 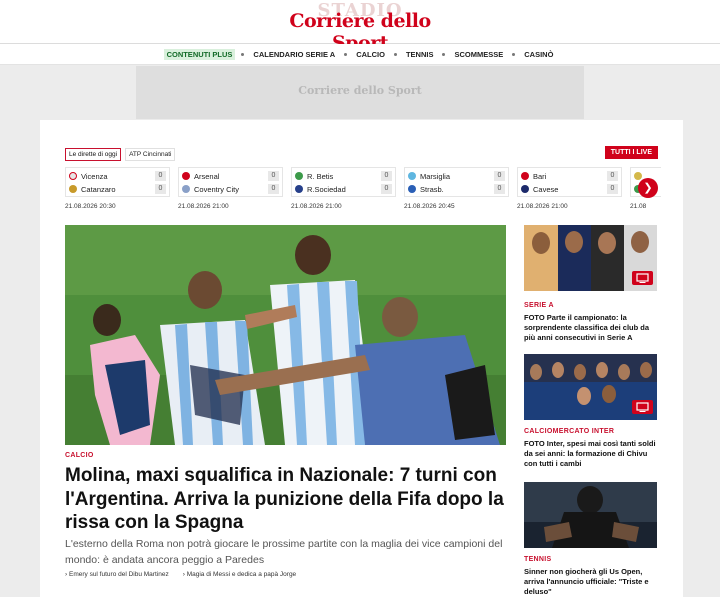 What do you see at coordinates (546, 189) in the screenshot?
I see `team-name: Cavese` at bounding box center [546, 189].